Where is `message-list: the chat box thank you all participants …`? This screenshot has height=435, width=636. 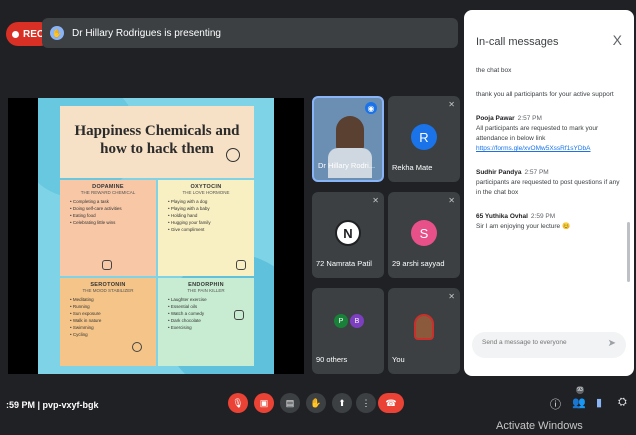 message-list: the chat box thank you all participants … is located at coordinates (549, 156).